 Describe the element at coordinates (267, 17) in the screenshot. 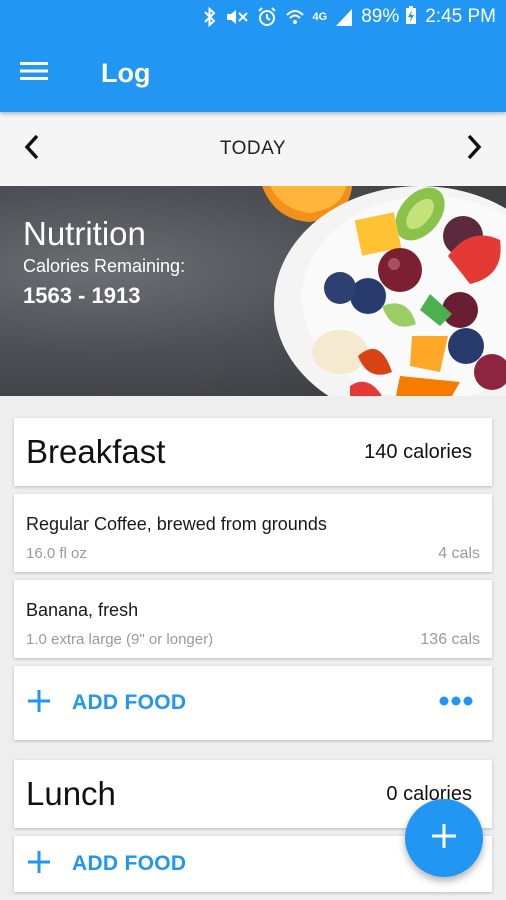

I see `alarm-icon` at that location.